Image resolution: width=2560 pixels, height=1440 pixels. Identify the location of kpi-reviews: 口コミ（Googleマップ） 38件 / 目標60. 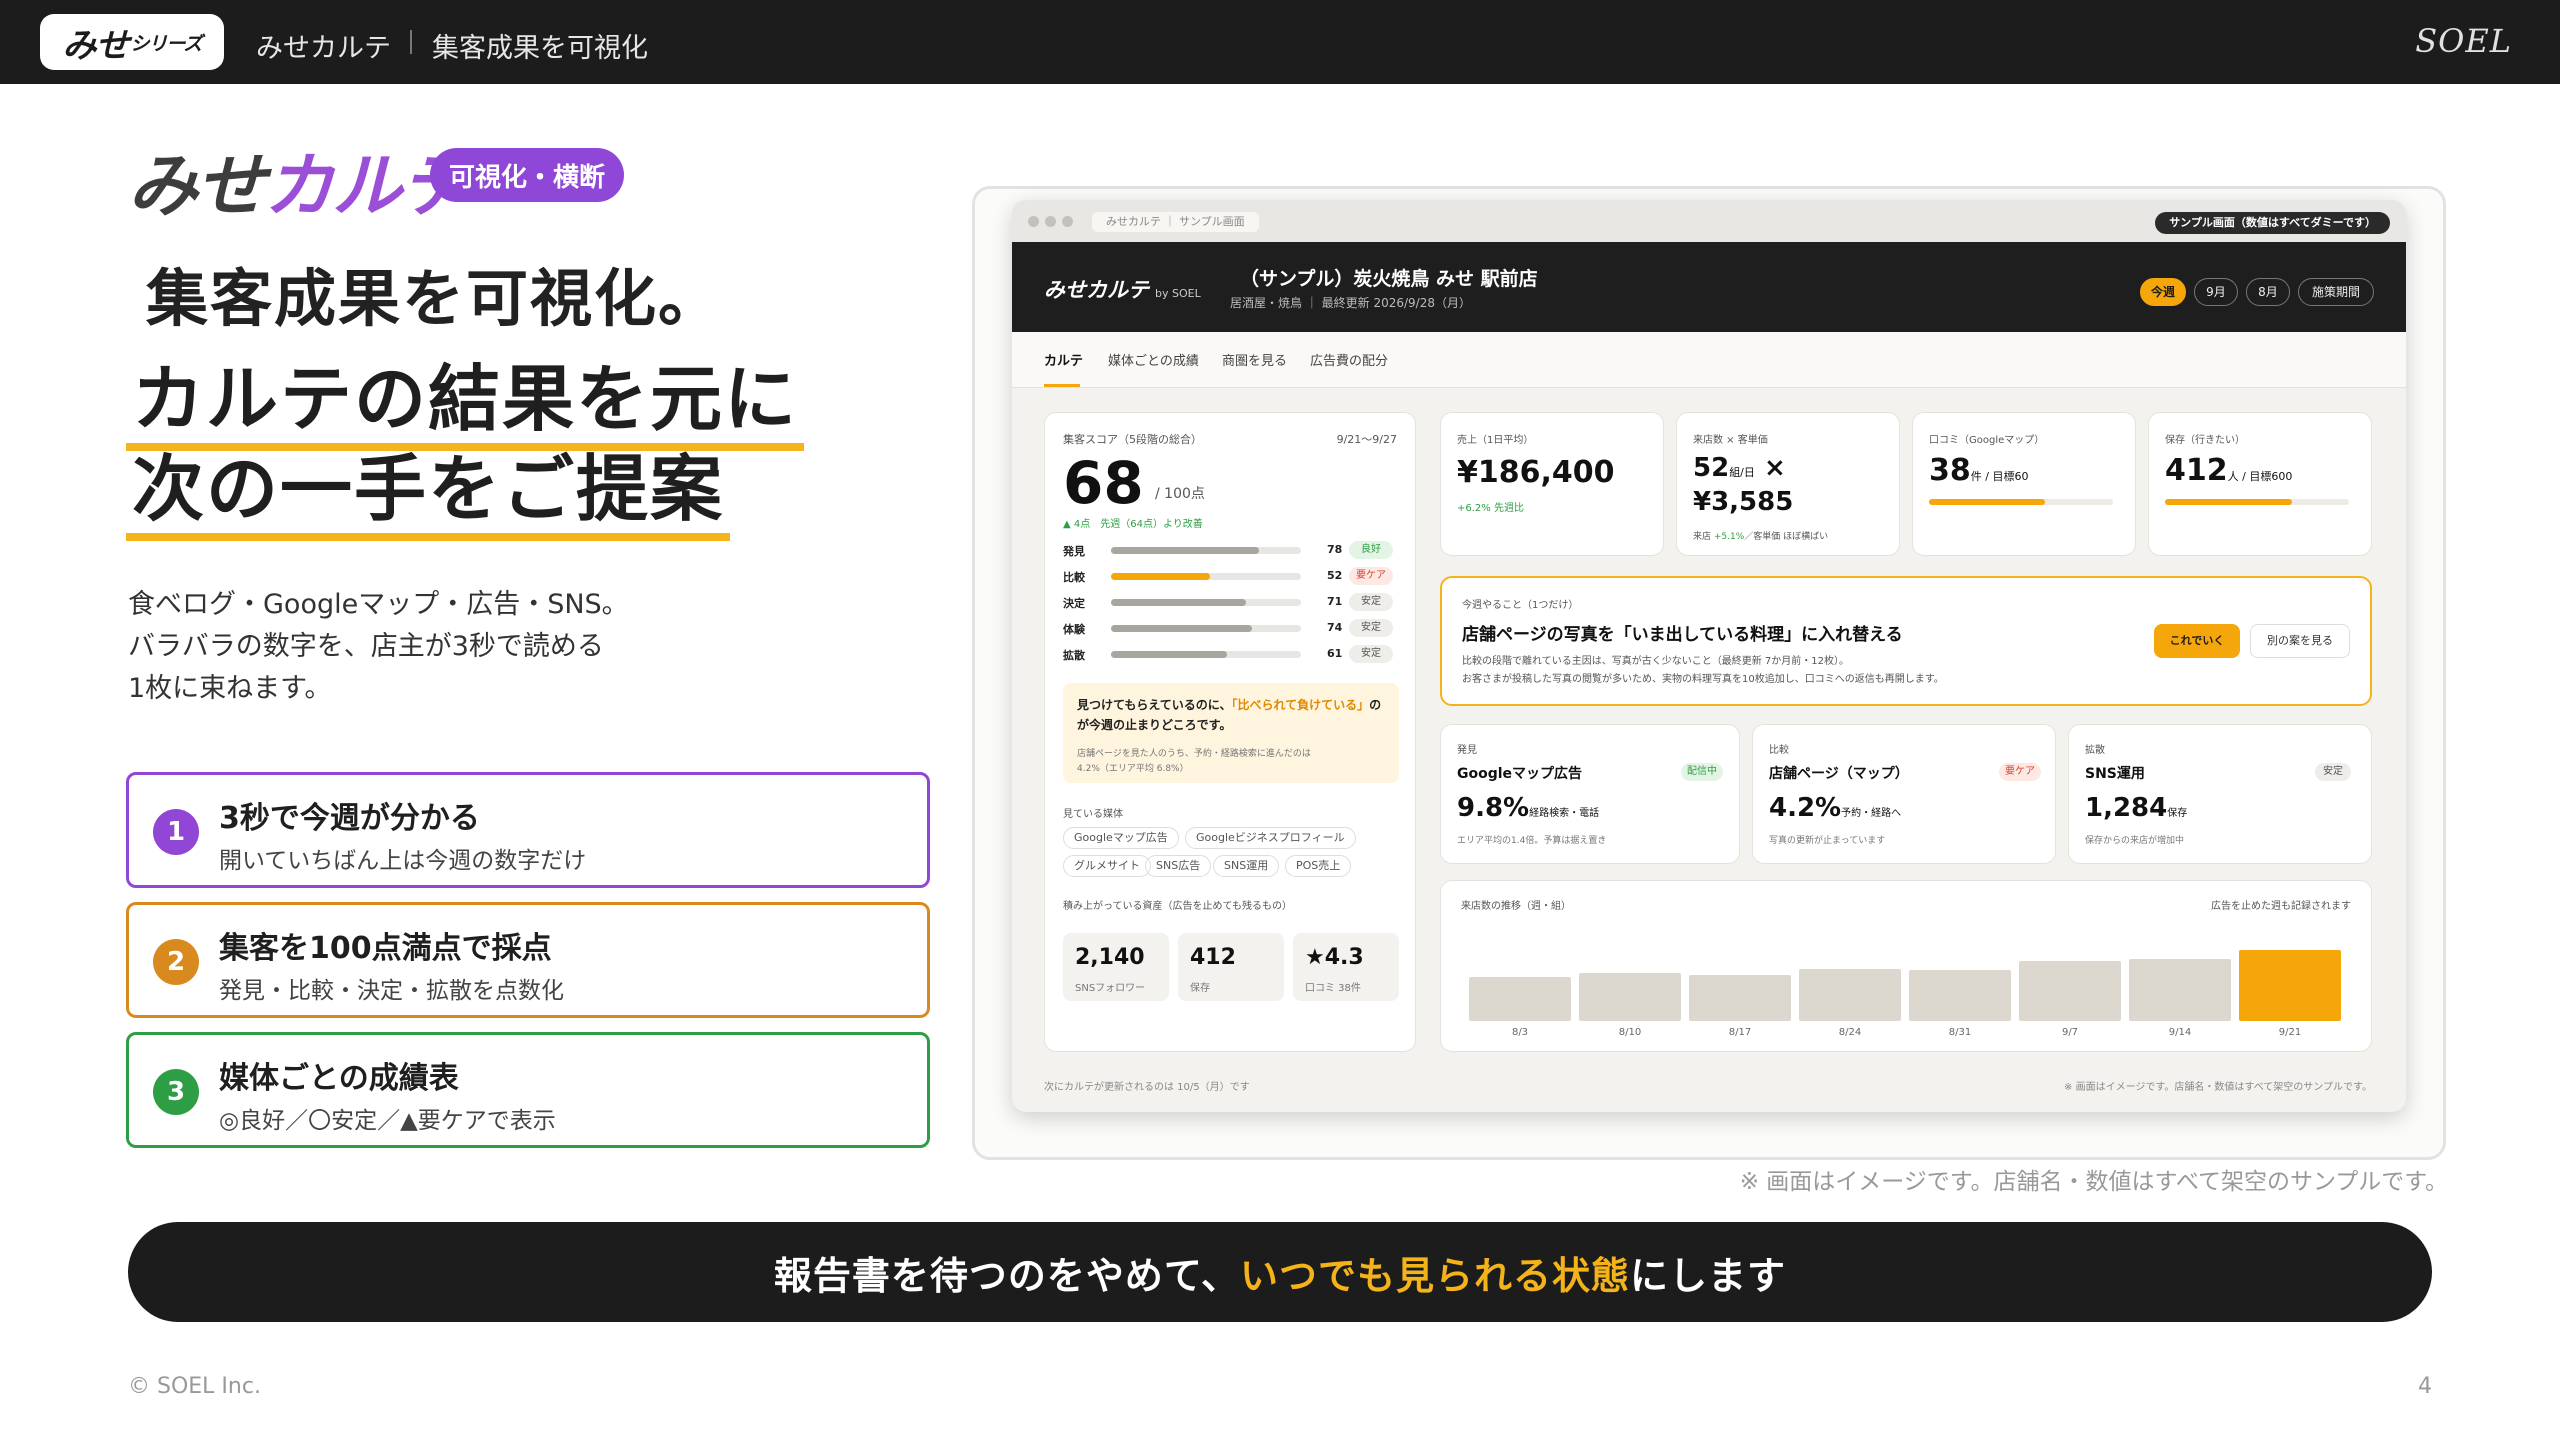
(2024, 484).